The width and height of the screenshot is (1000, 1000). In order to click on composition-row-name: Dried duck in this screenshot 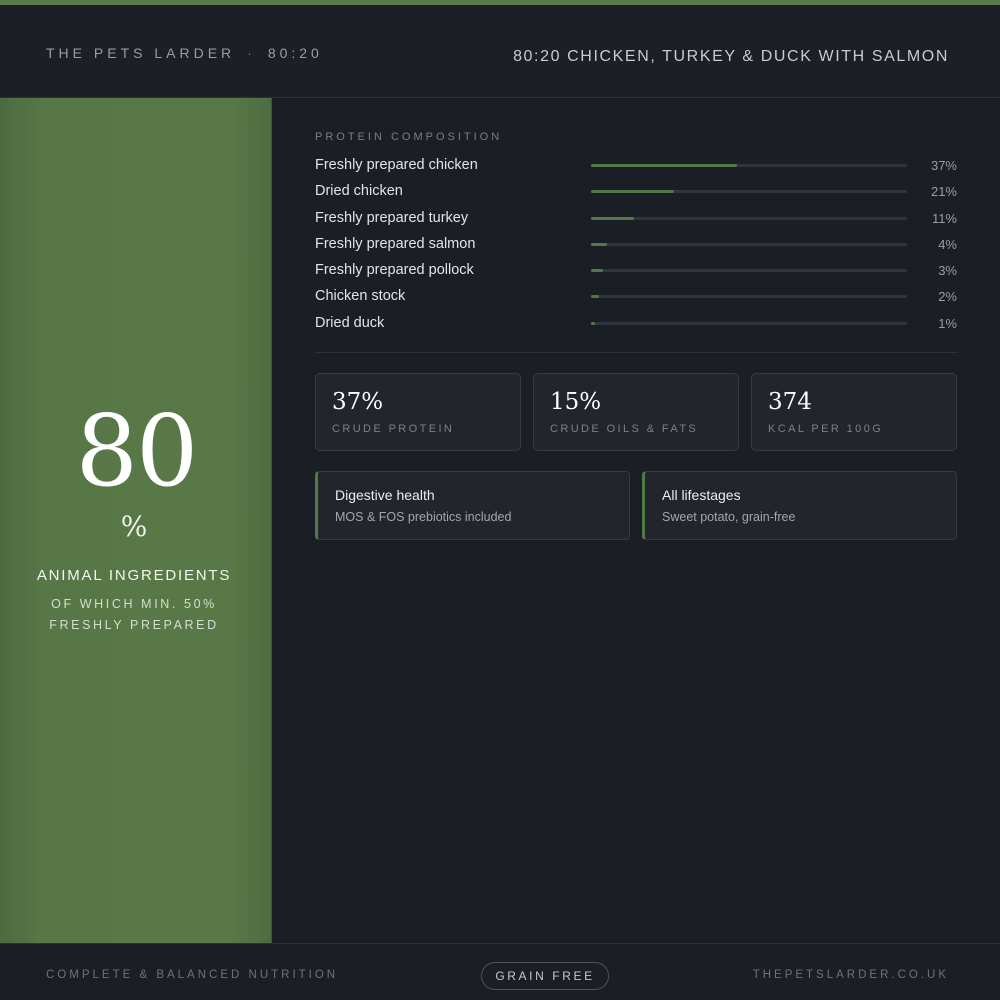, I will do `click(350, 322)`.